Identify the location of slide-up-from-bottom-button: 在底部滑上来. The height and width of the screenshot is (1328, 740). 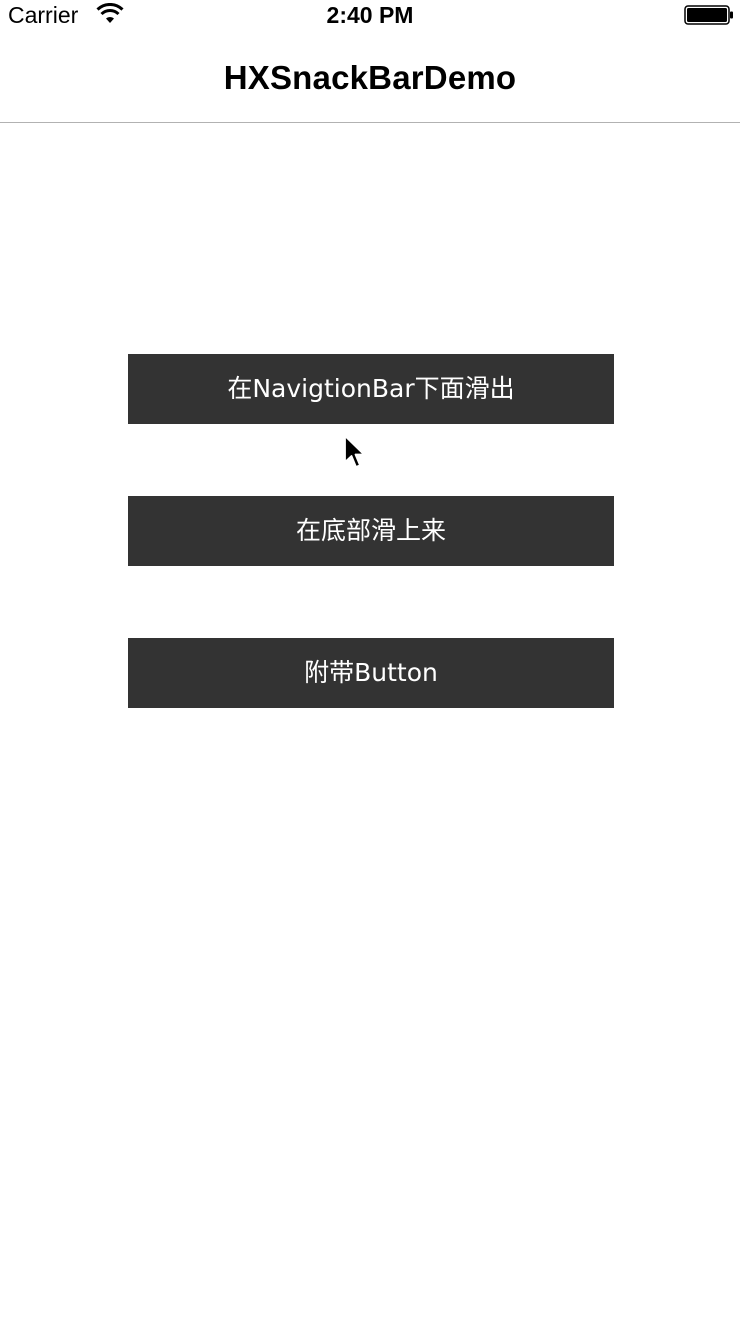
(371, 531).